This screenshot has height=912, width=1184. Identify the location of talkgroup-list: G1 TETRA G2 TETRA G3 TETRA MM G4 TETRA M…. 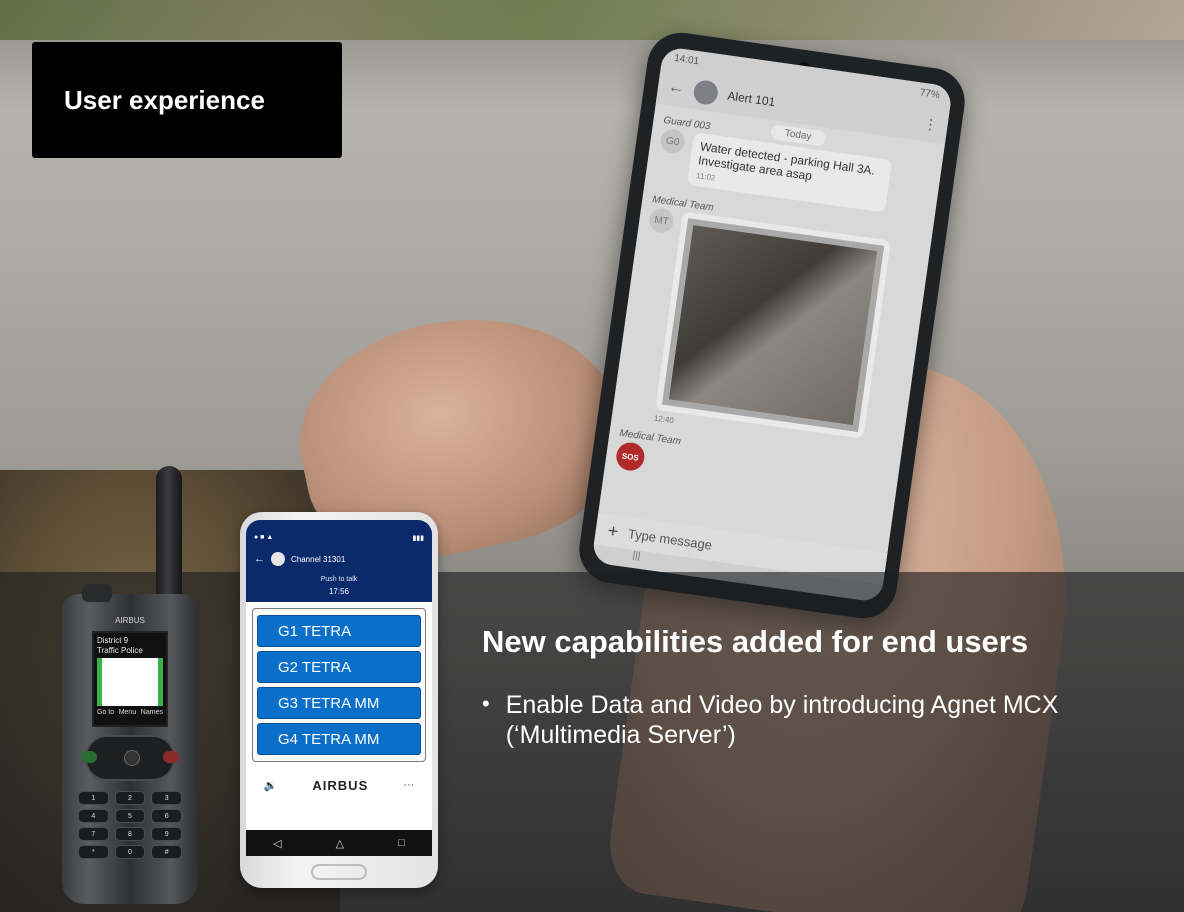
(339, 685).